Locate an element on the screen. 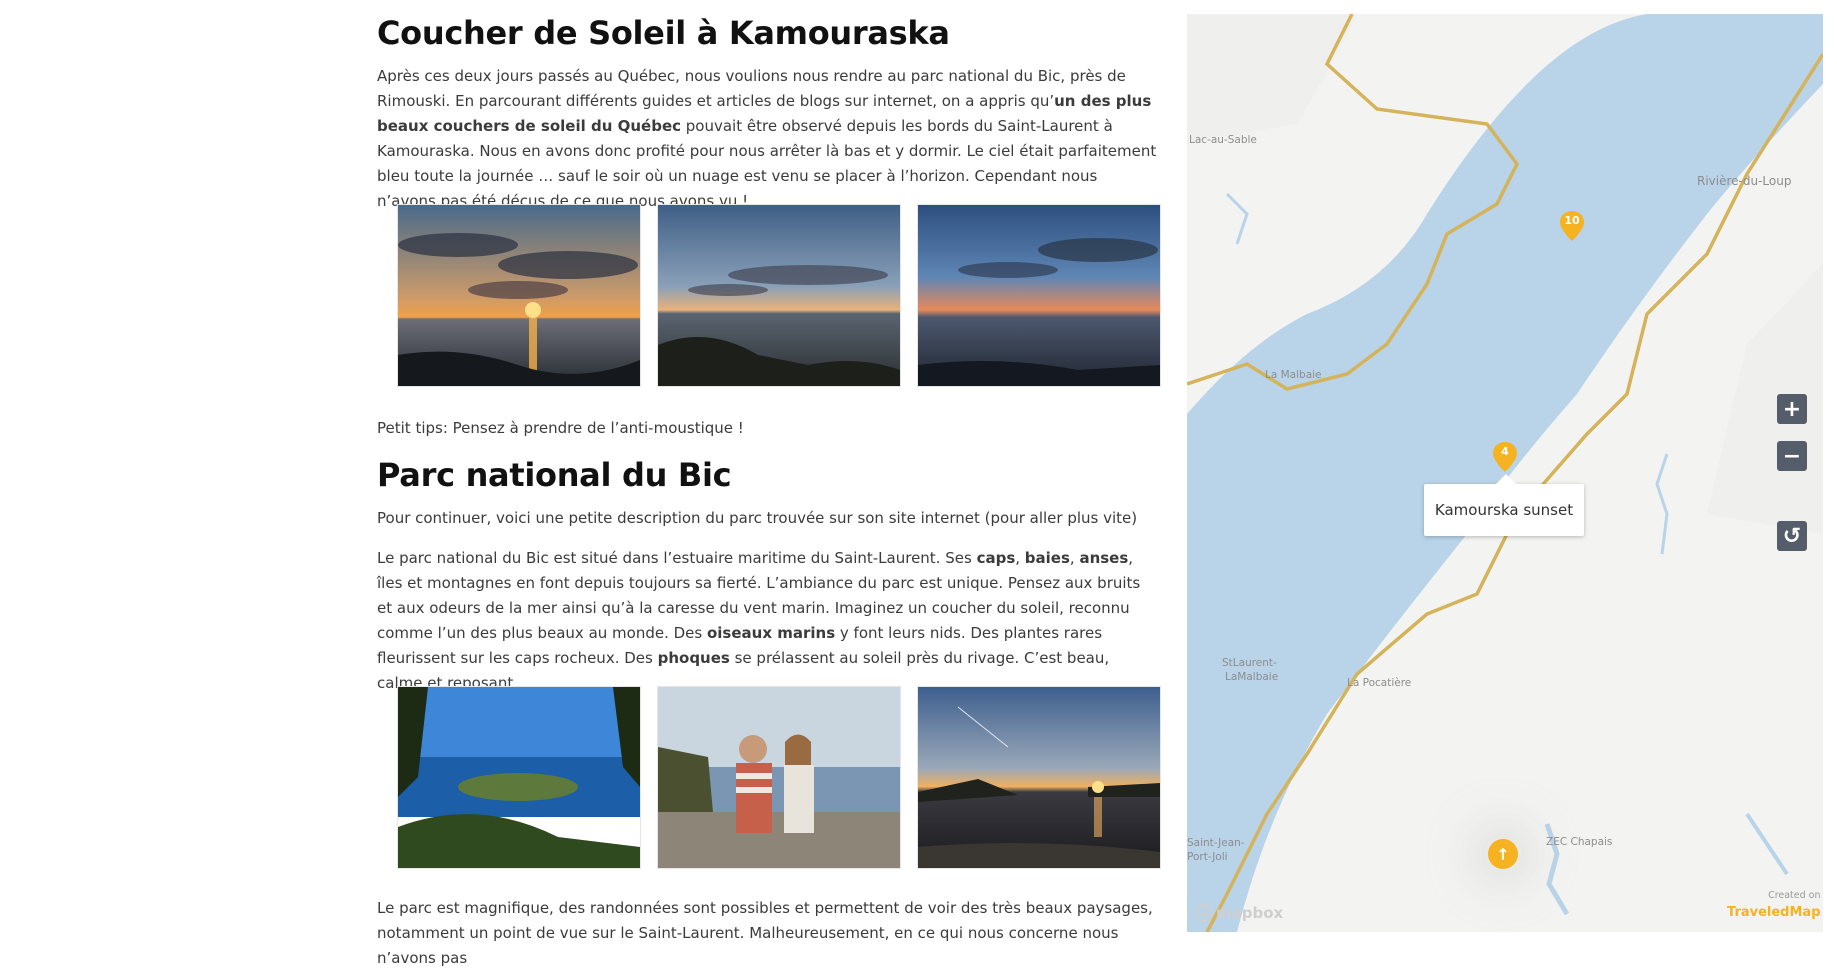 The width and height of the screenshot is (1837, 971). photo-bic-island is located at coordinates (519, 777).